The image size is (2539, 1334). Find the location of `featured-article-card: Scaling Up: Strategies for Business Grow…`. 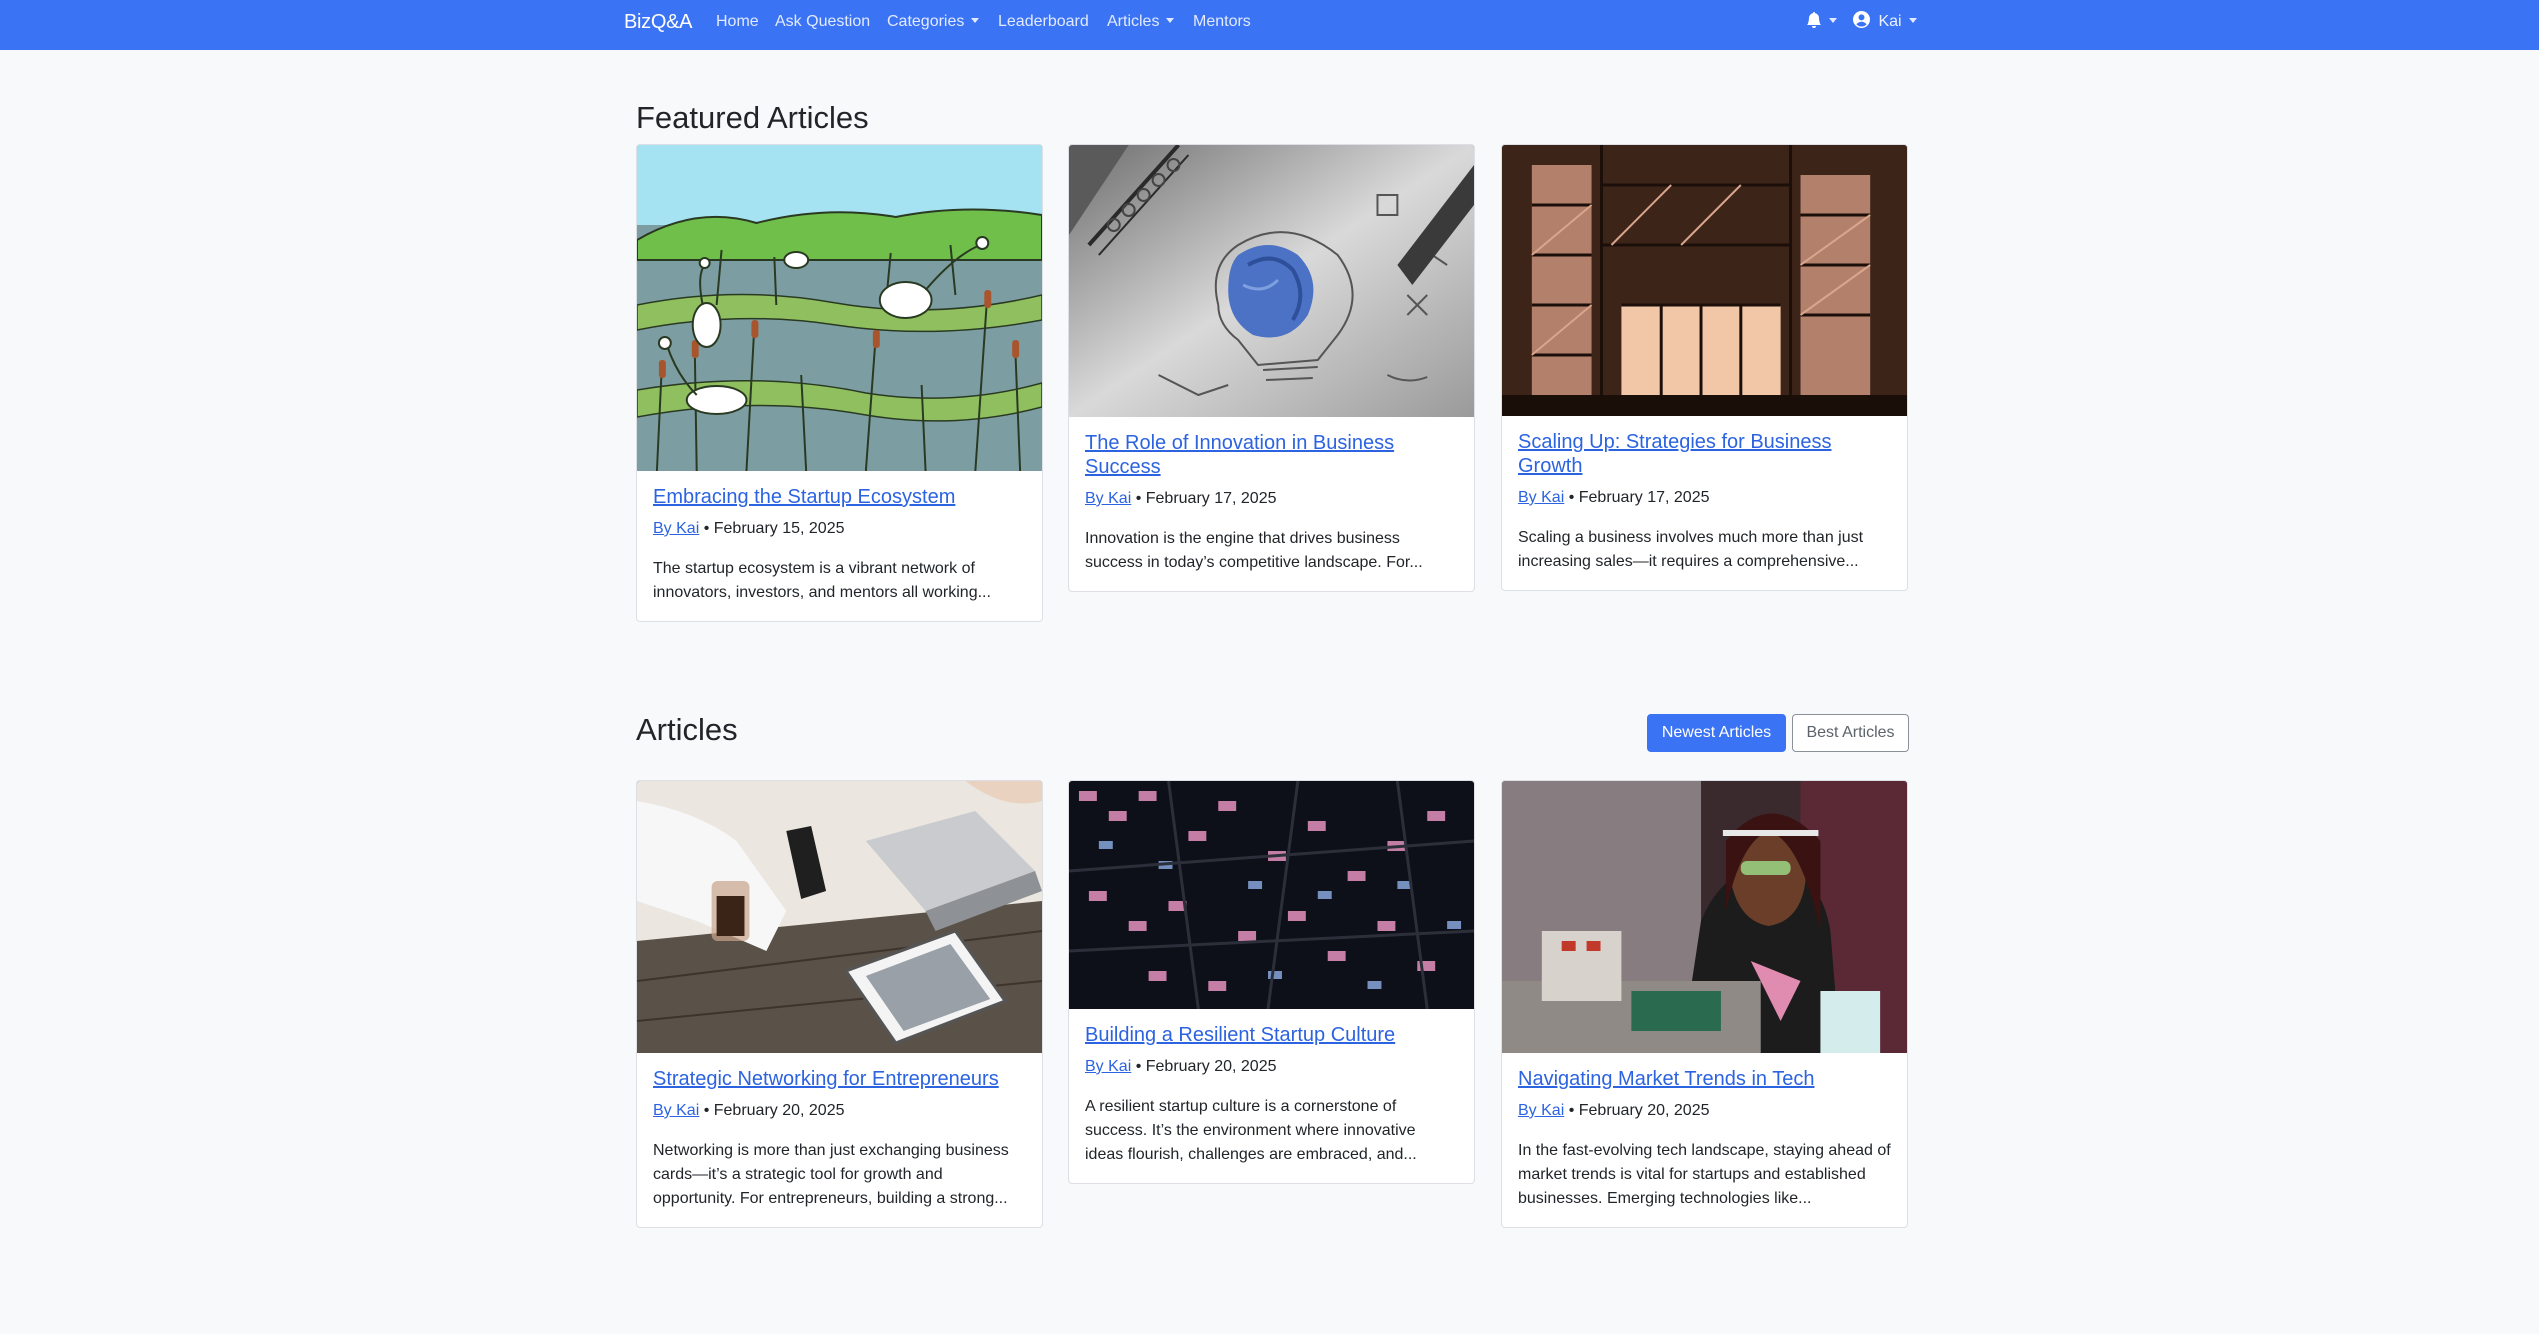

featured-article-card: Scaling Up: Strategies for Business Grow… is located at coordinates (1704, 367).